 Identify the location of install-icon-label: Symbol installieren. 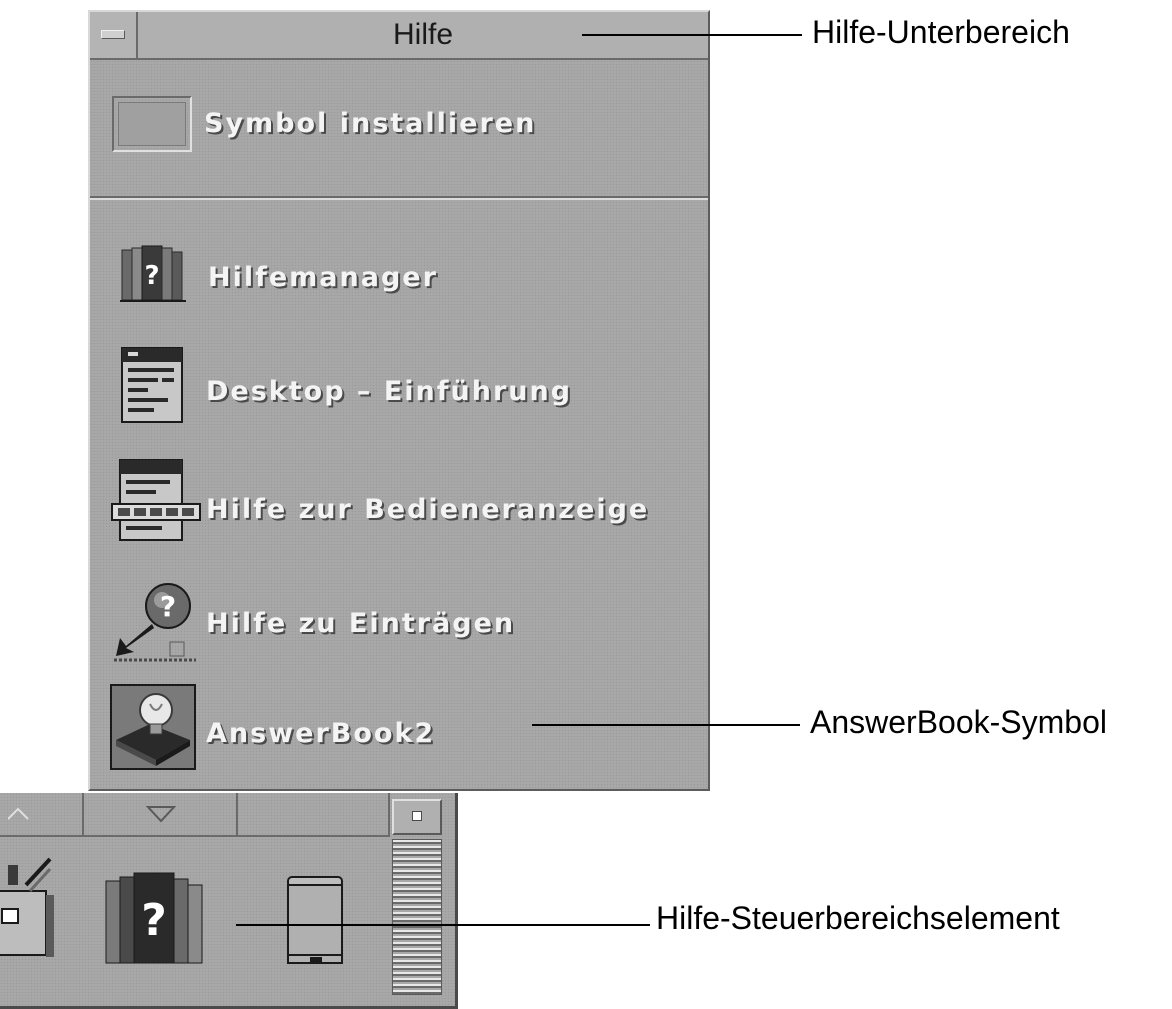
(370, 123).